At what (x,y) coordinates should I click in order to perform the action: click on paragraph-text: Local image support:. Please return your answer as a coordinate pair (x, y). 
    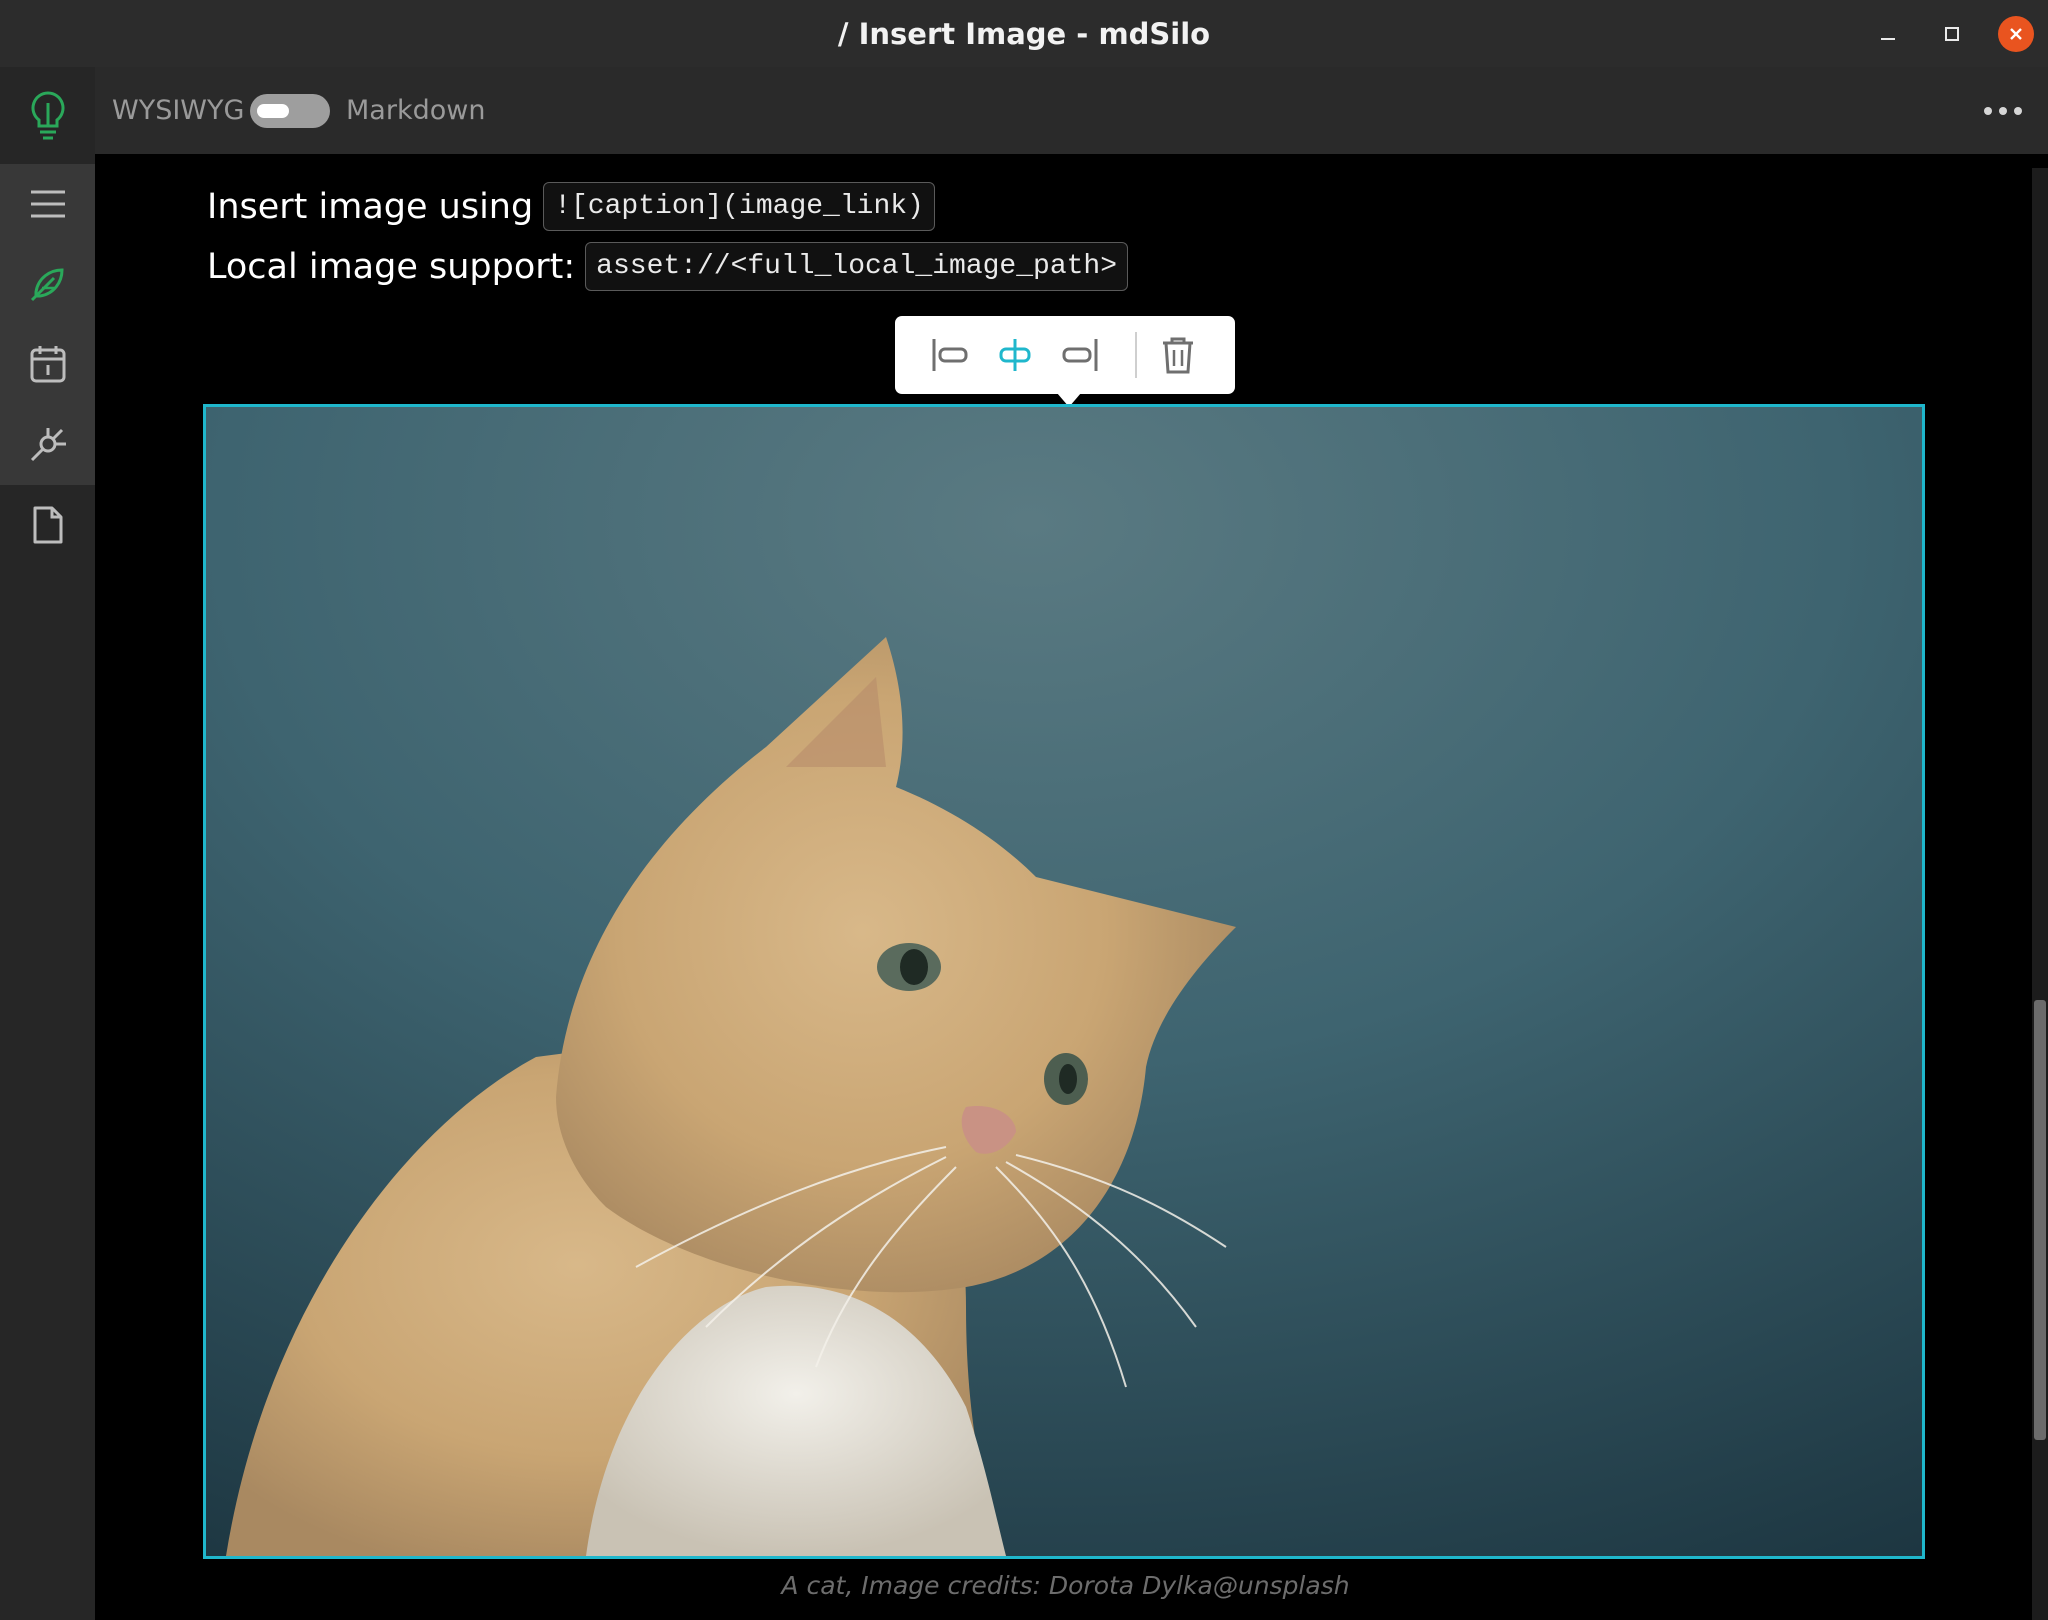
    Looking at the image, I should click on (391, 266).